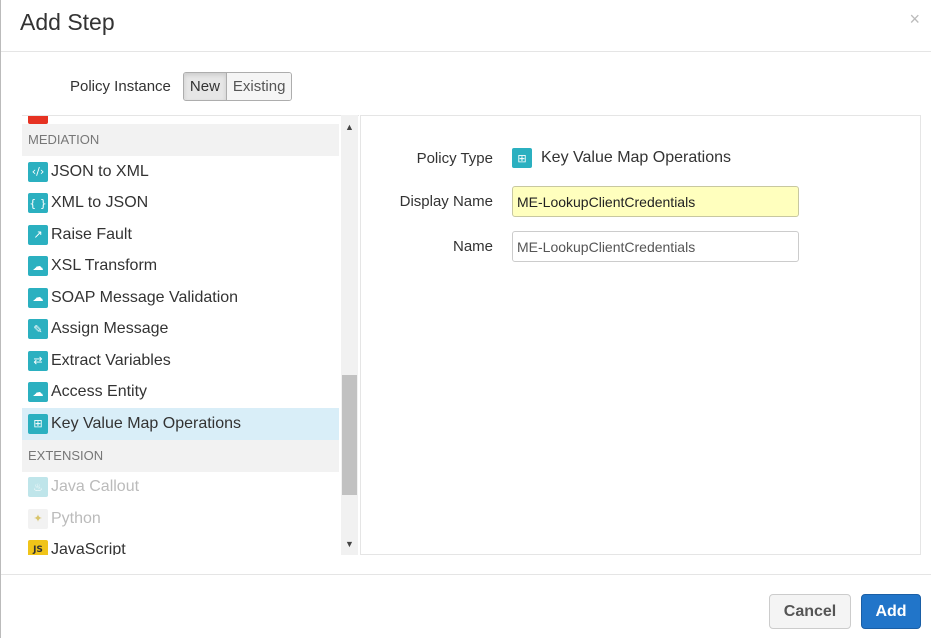  Describe the element at coordinates (349, 126) in the screenshot. I see `scroll-up-arrow-icon: ▲` at that location.